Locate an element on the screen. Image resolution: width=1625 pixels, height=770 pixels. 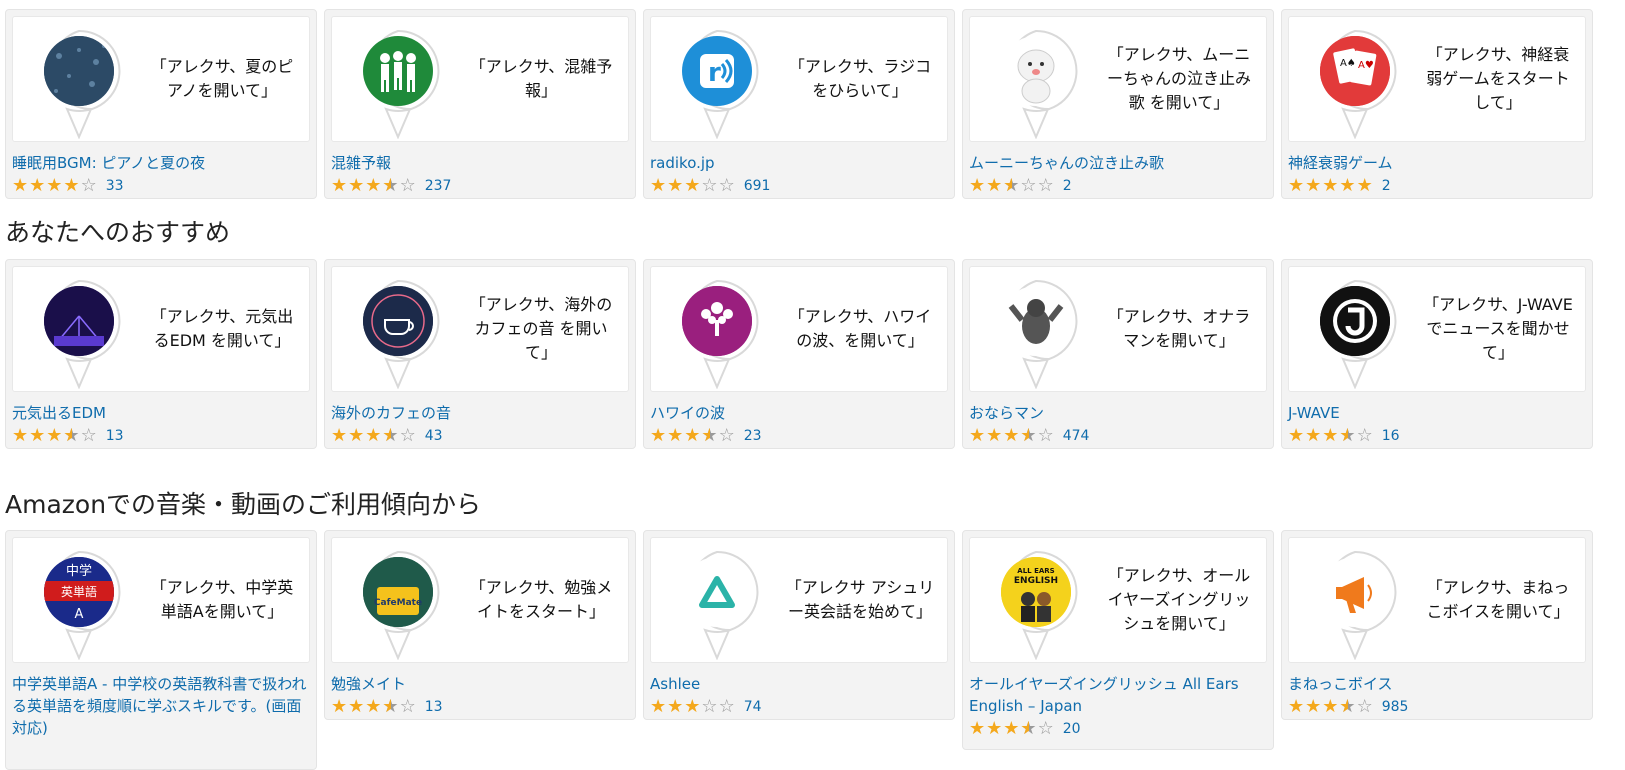
review-count: 33 is located at coordinates (115, 186).